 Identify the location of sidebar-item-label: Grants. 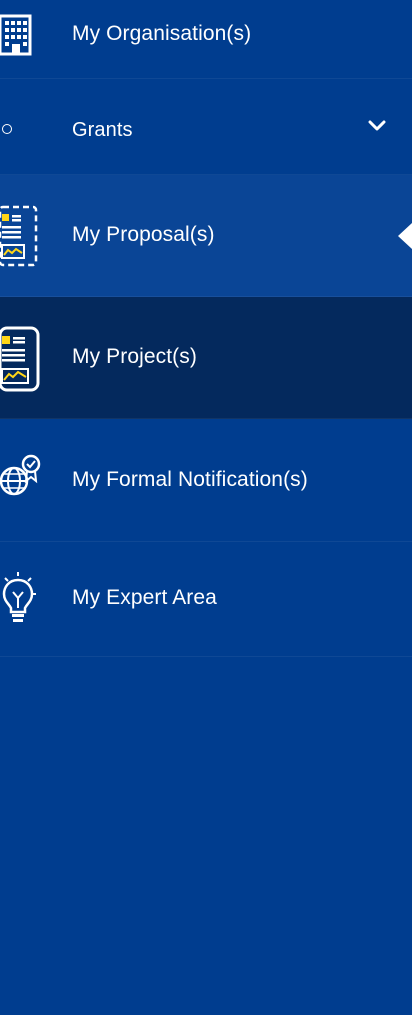
(102, 130).